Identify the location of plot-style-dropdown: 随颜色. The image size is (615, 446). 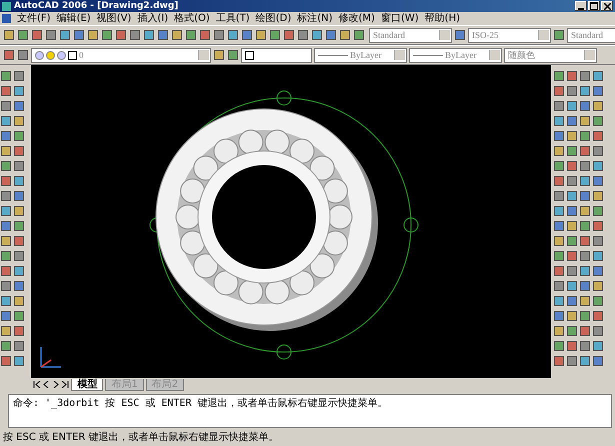
(550, 55).